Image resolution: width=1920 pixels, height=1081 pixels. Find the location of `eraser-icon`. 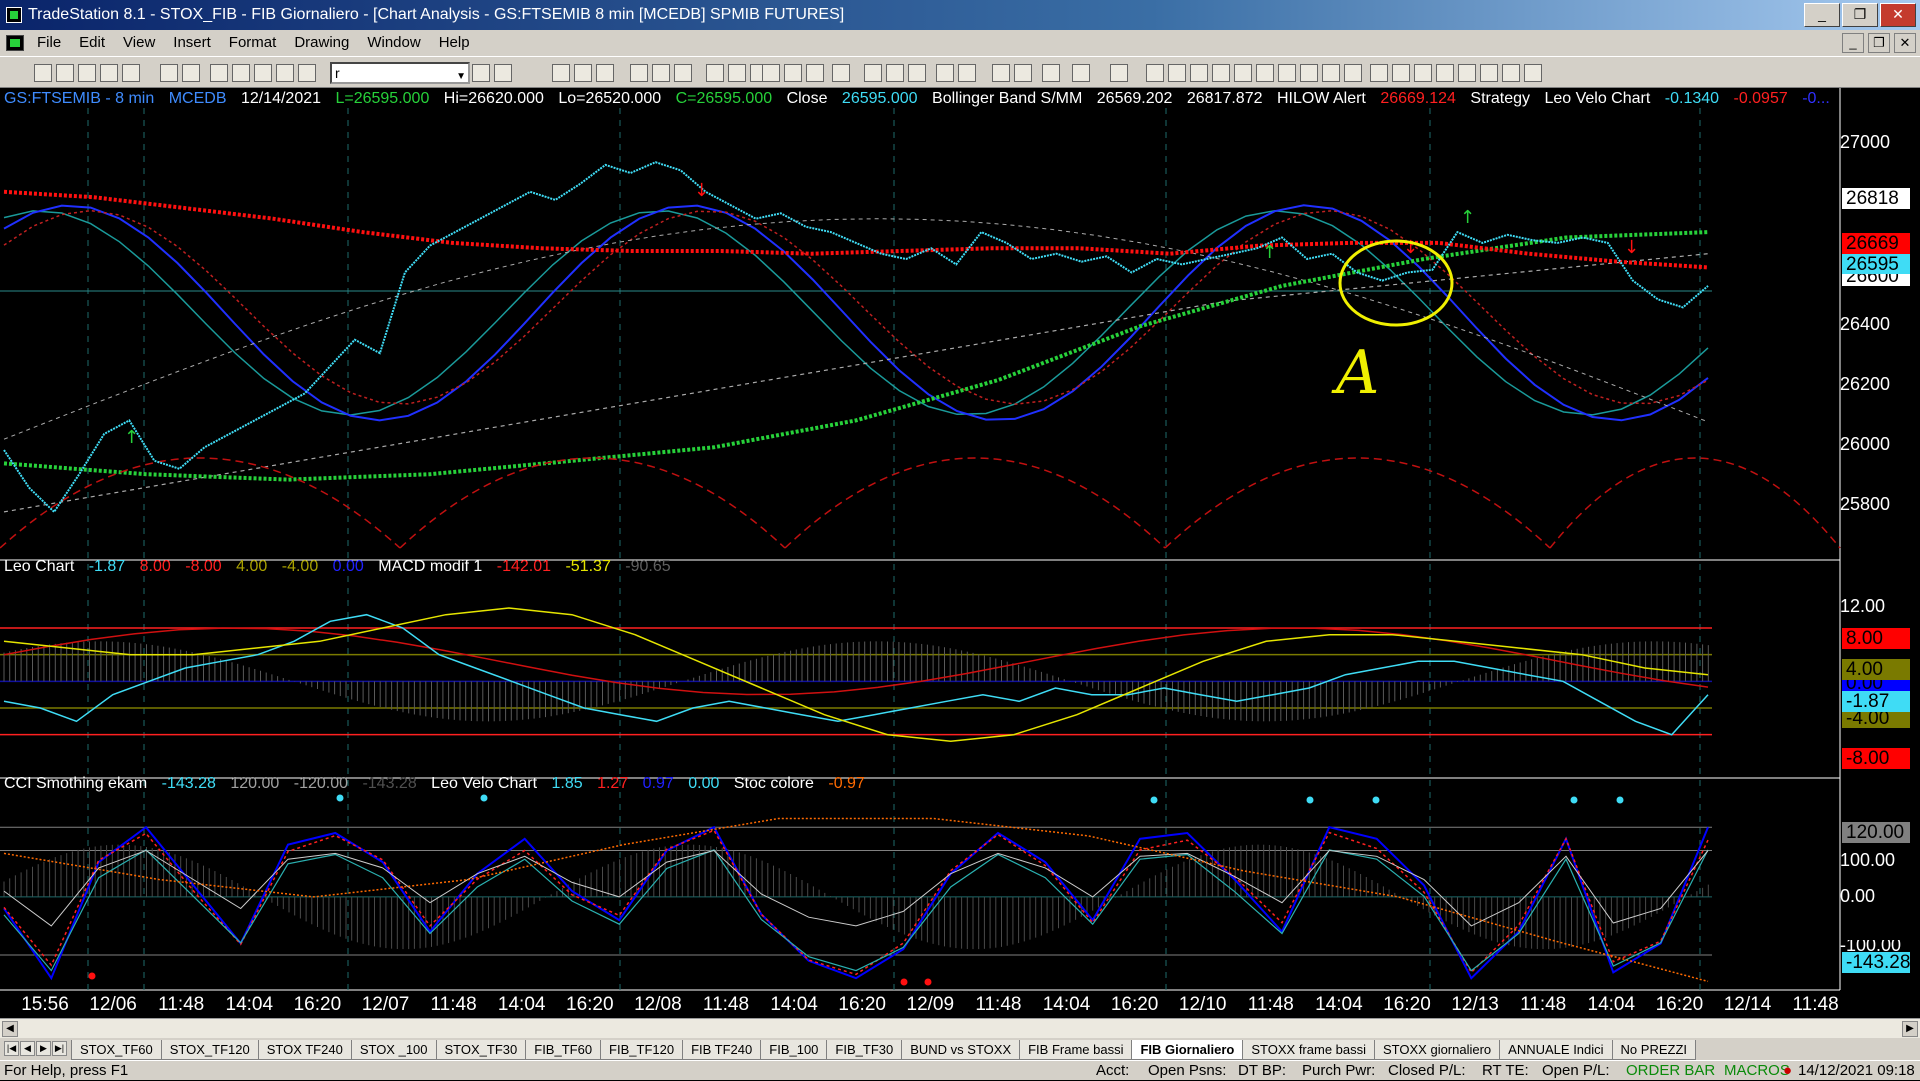

eraser-icon is located at coordinates (1119, 73).